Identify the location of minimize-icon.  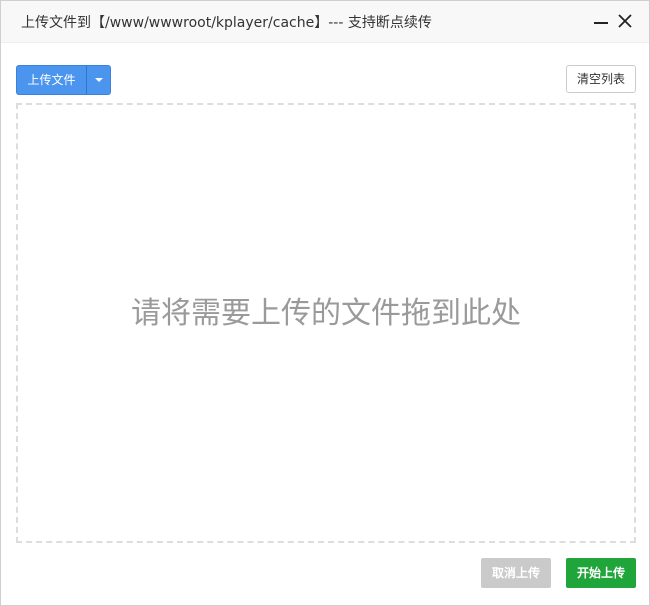
(601, 21).